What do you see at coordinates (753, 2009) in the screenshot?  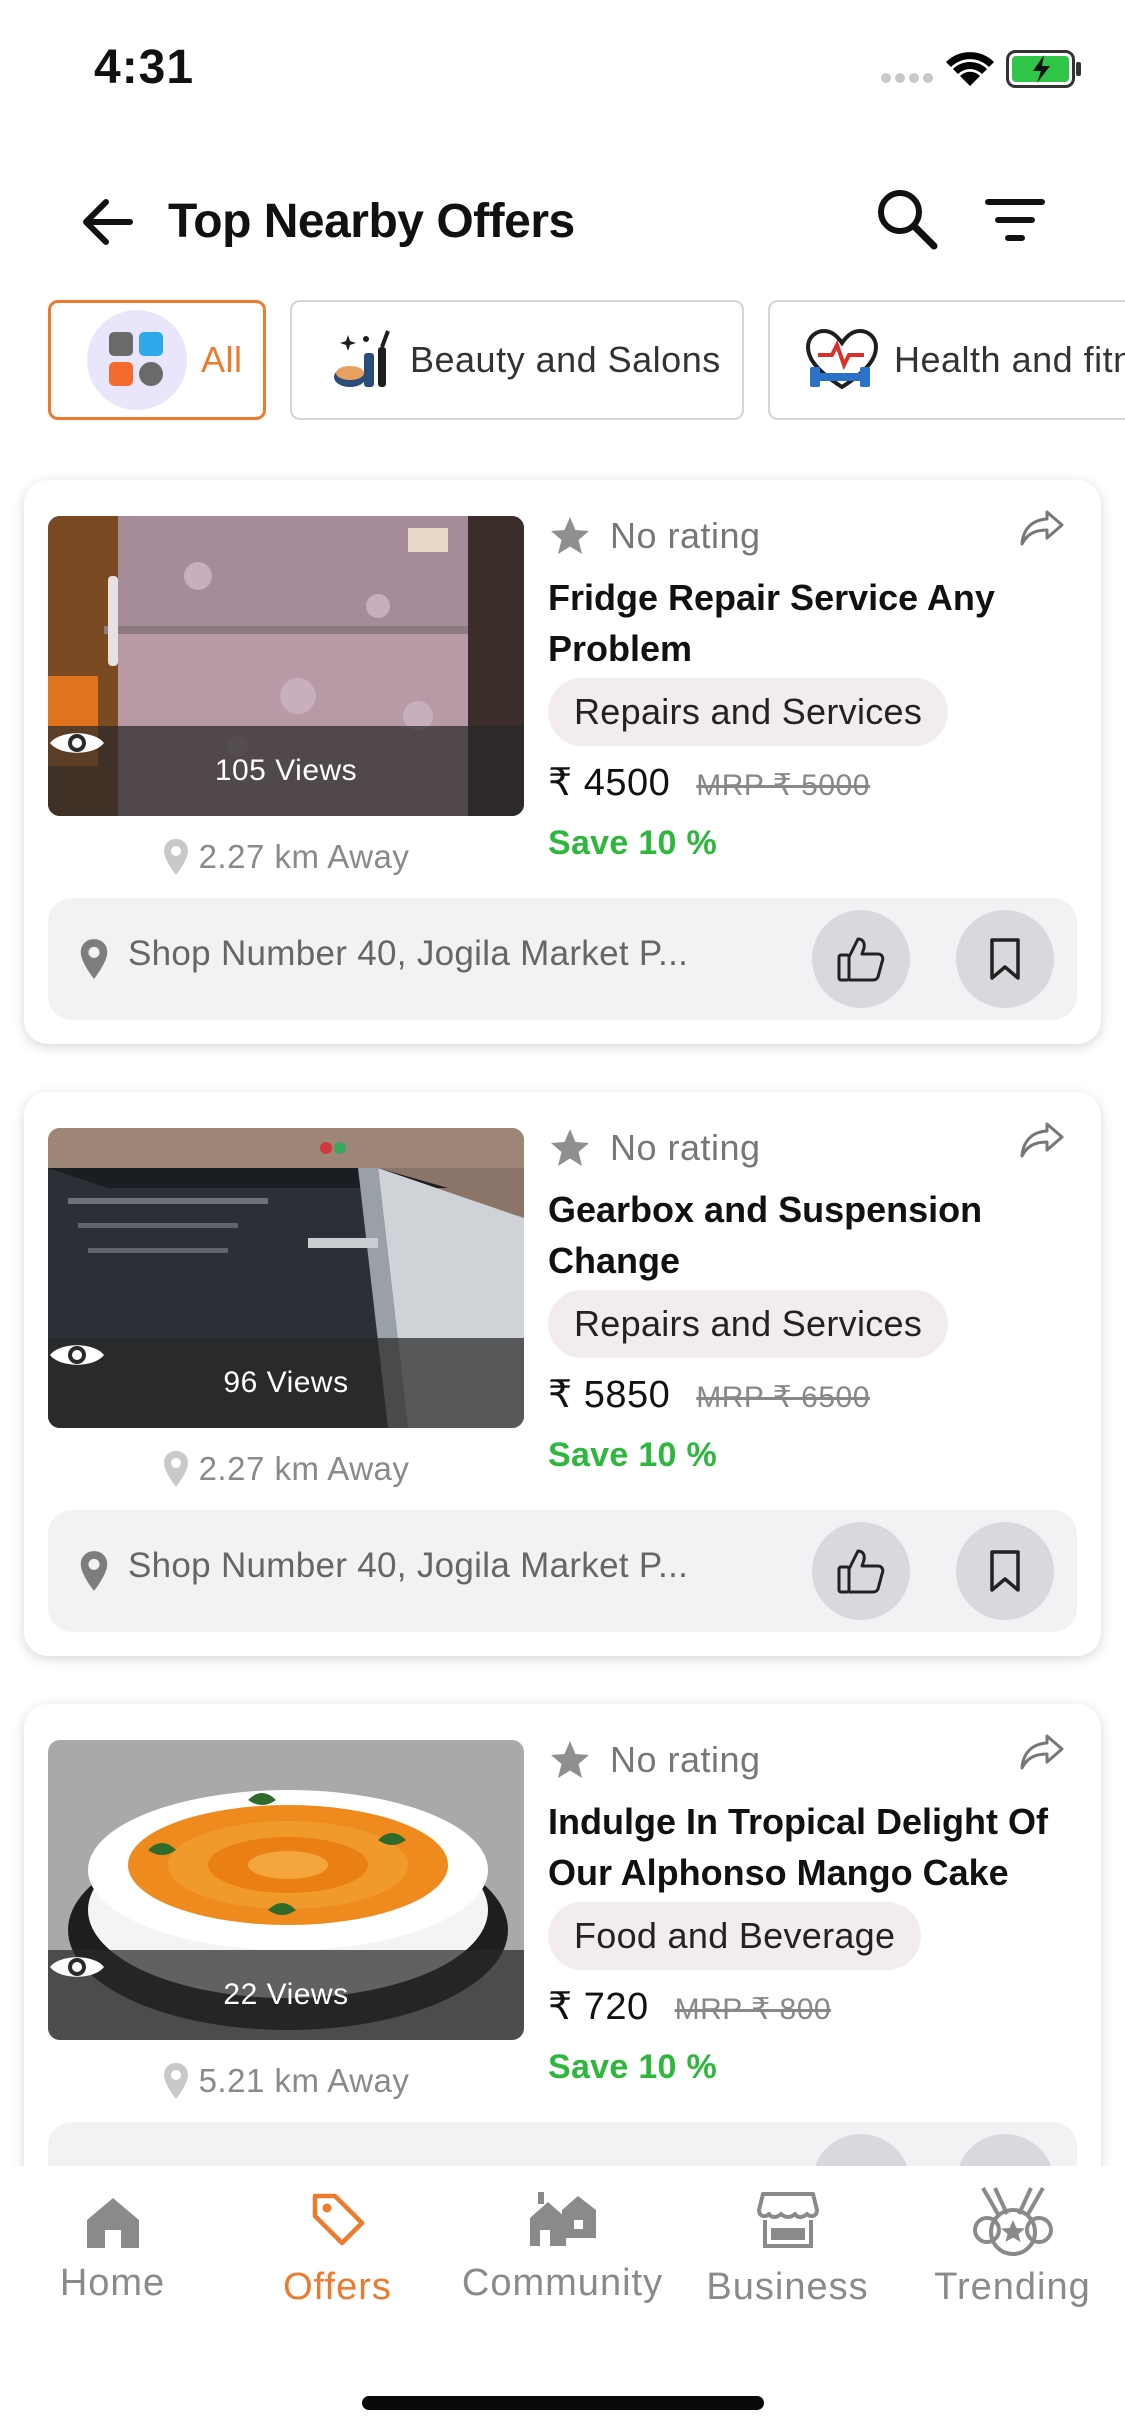 I see `mrp-price: MRP ₹ 800` at bounding box center [753, 2009].